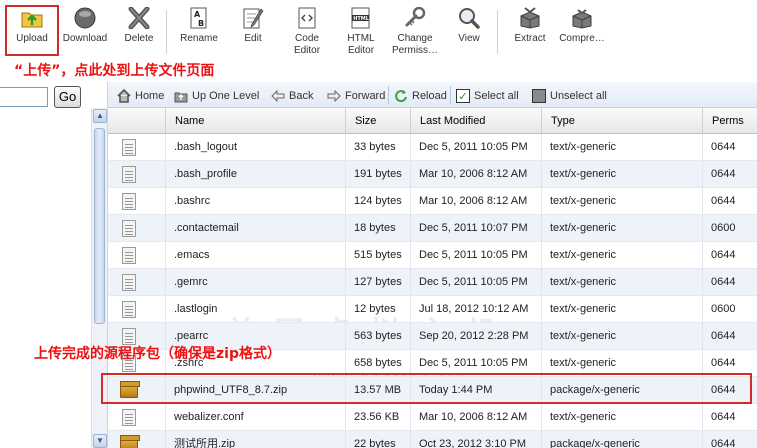  Describe the element at coordinates (255, 228) in the screenshot. I see `file-name: .contactemail` at that location.